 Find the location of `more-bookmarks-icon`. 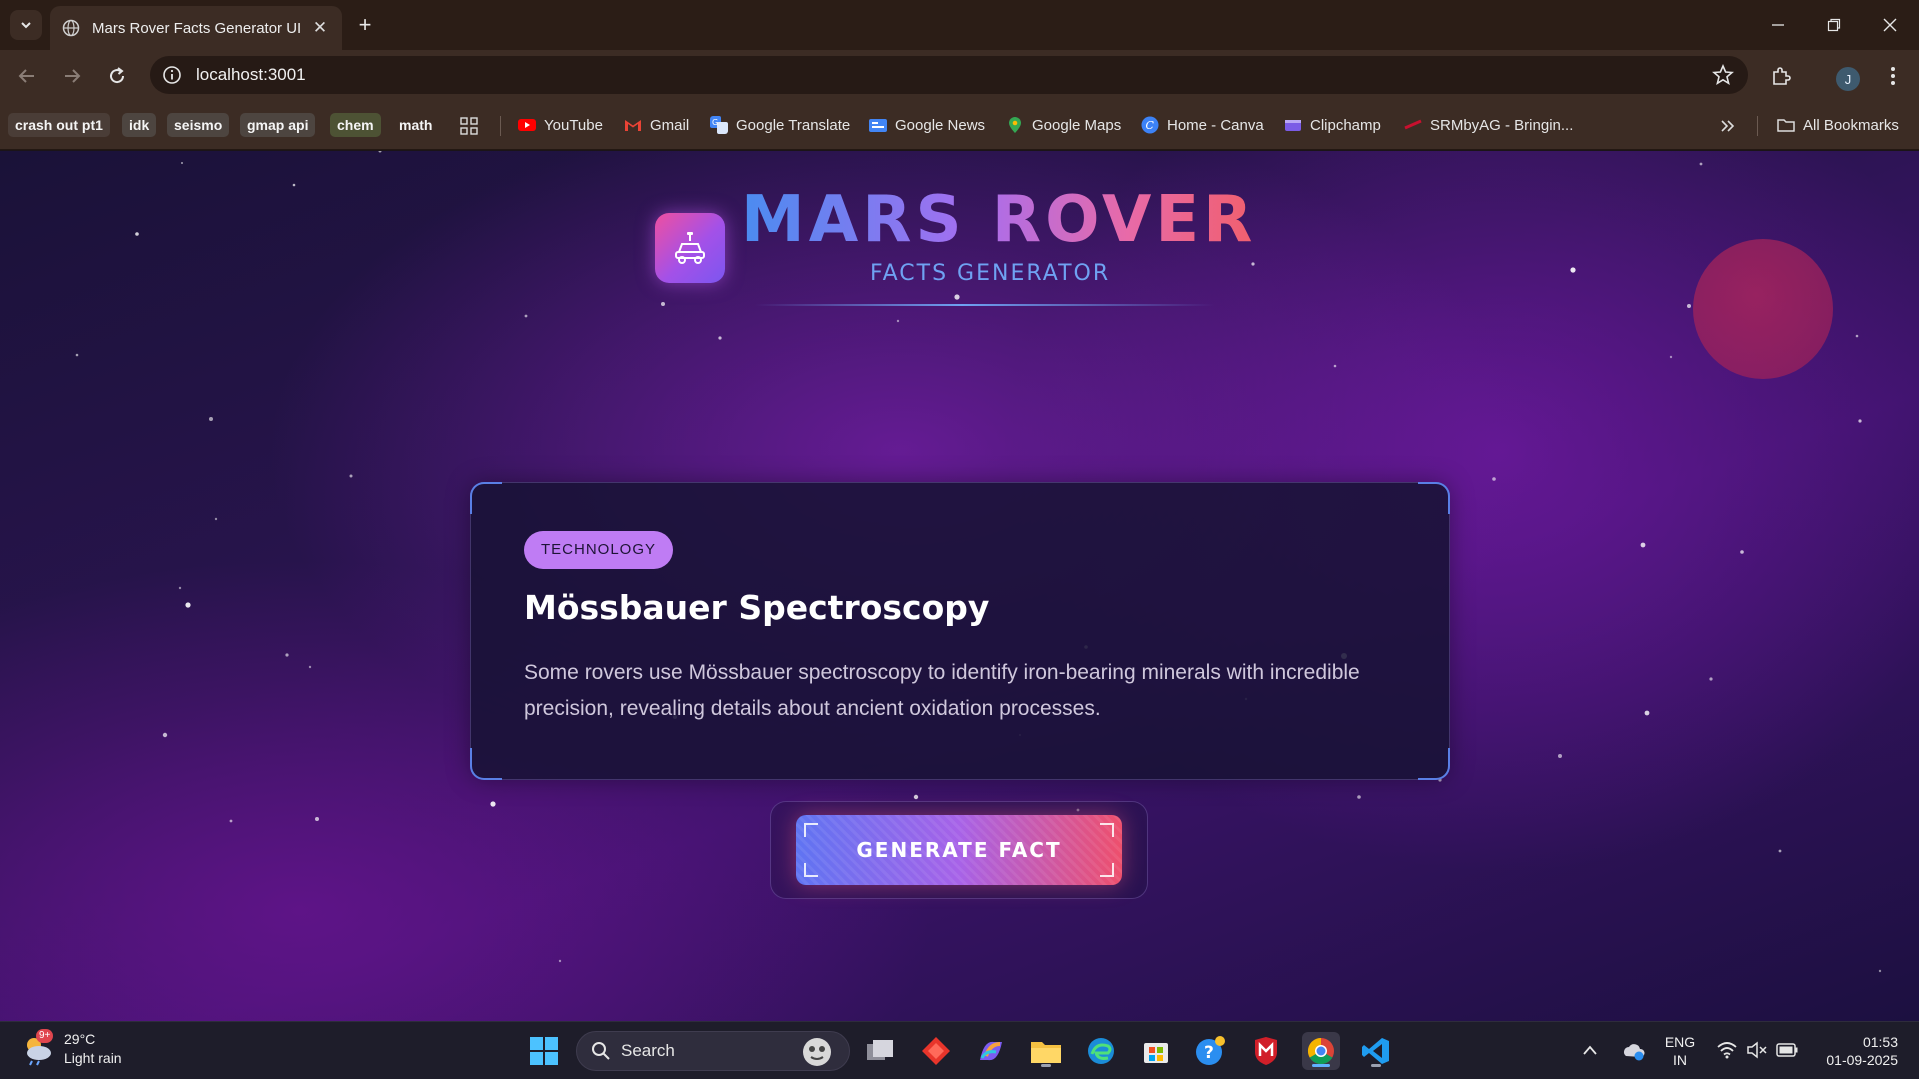

more-bookmarks-icon is located at coordinates (1727, 126).